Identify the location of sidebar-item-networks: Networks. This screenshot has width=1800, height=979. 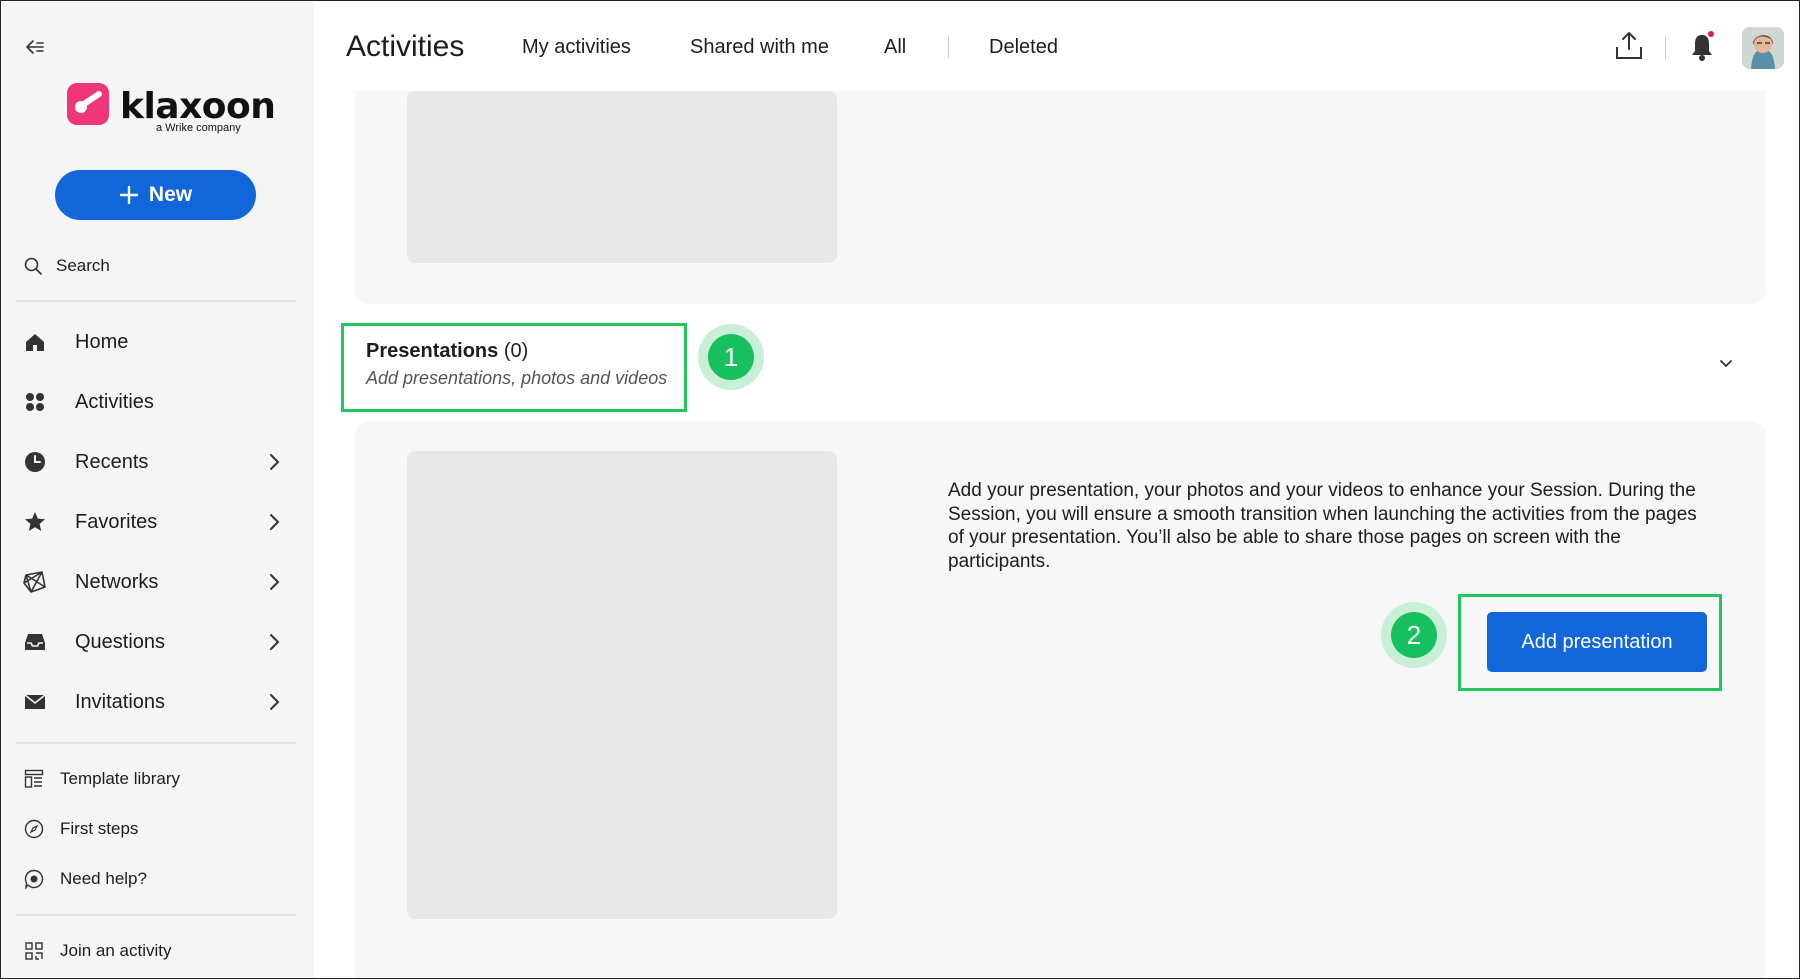
(157, 582).